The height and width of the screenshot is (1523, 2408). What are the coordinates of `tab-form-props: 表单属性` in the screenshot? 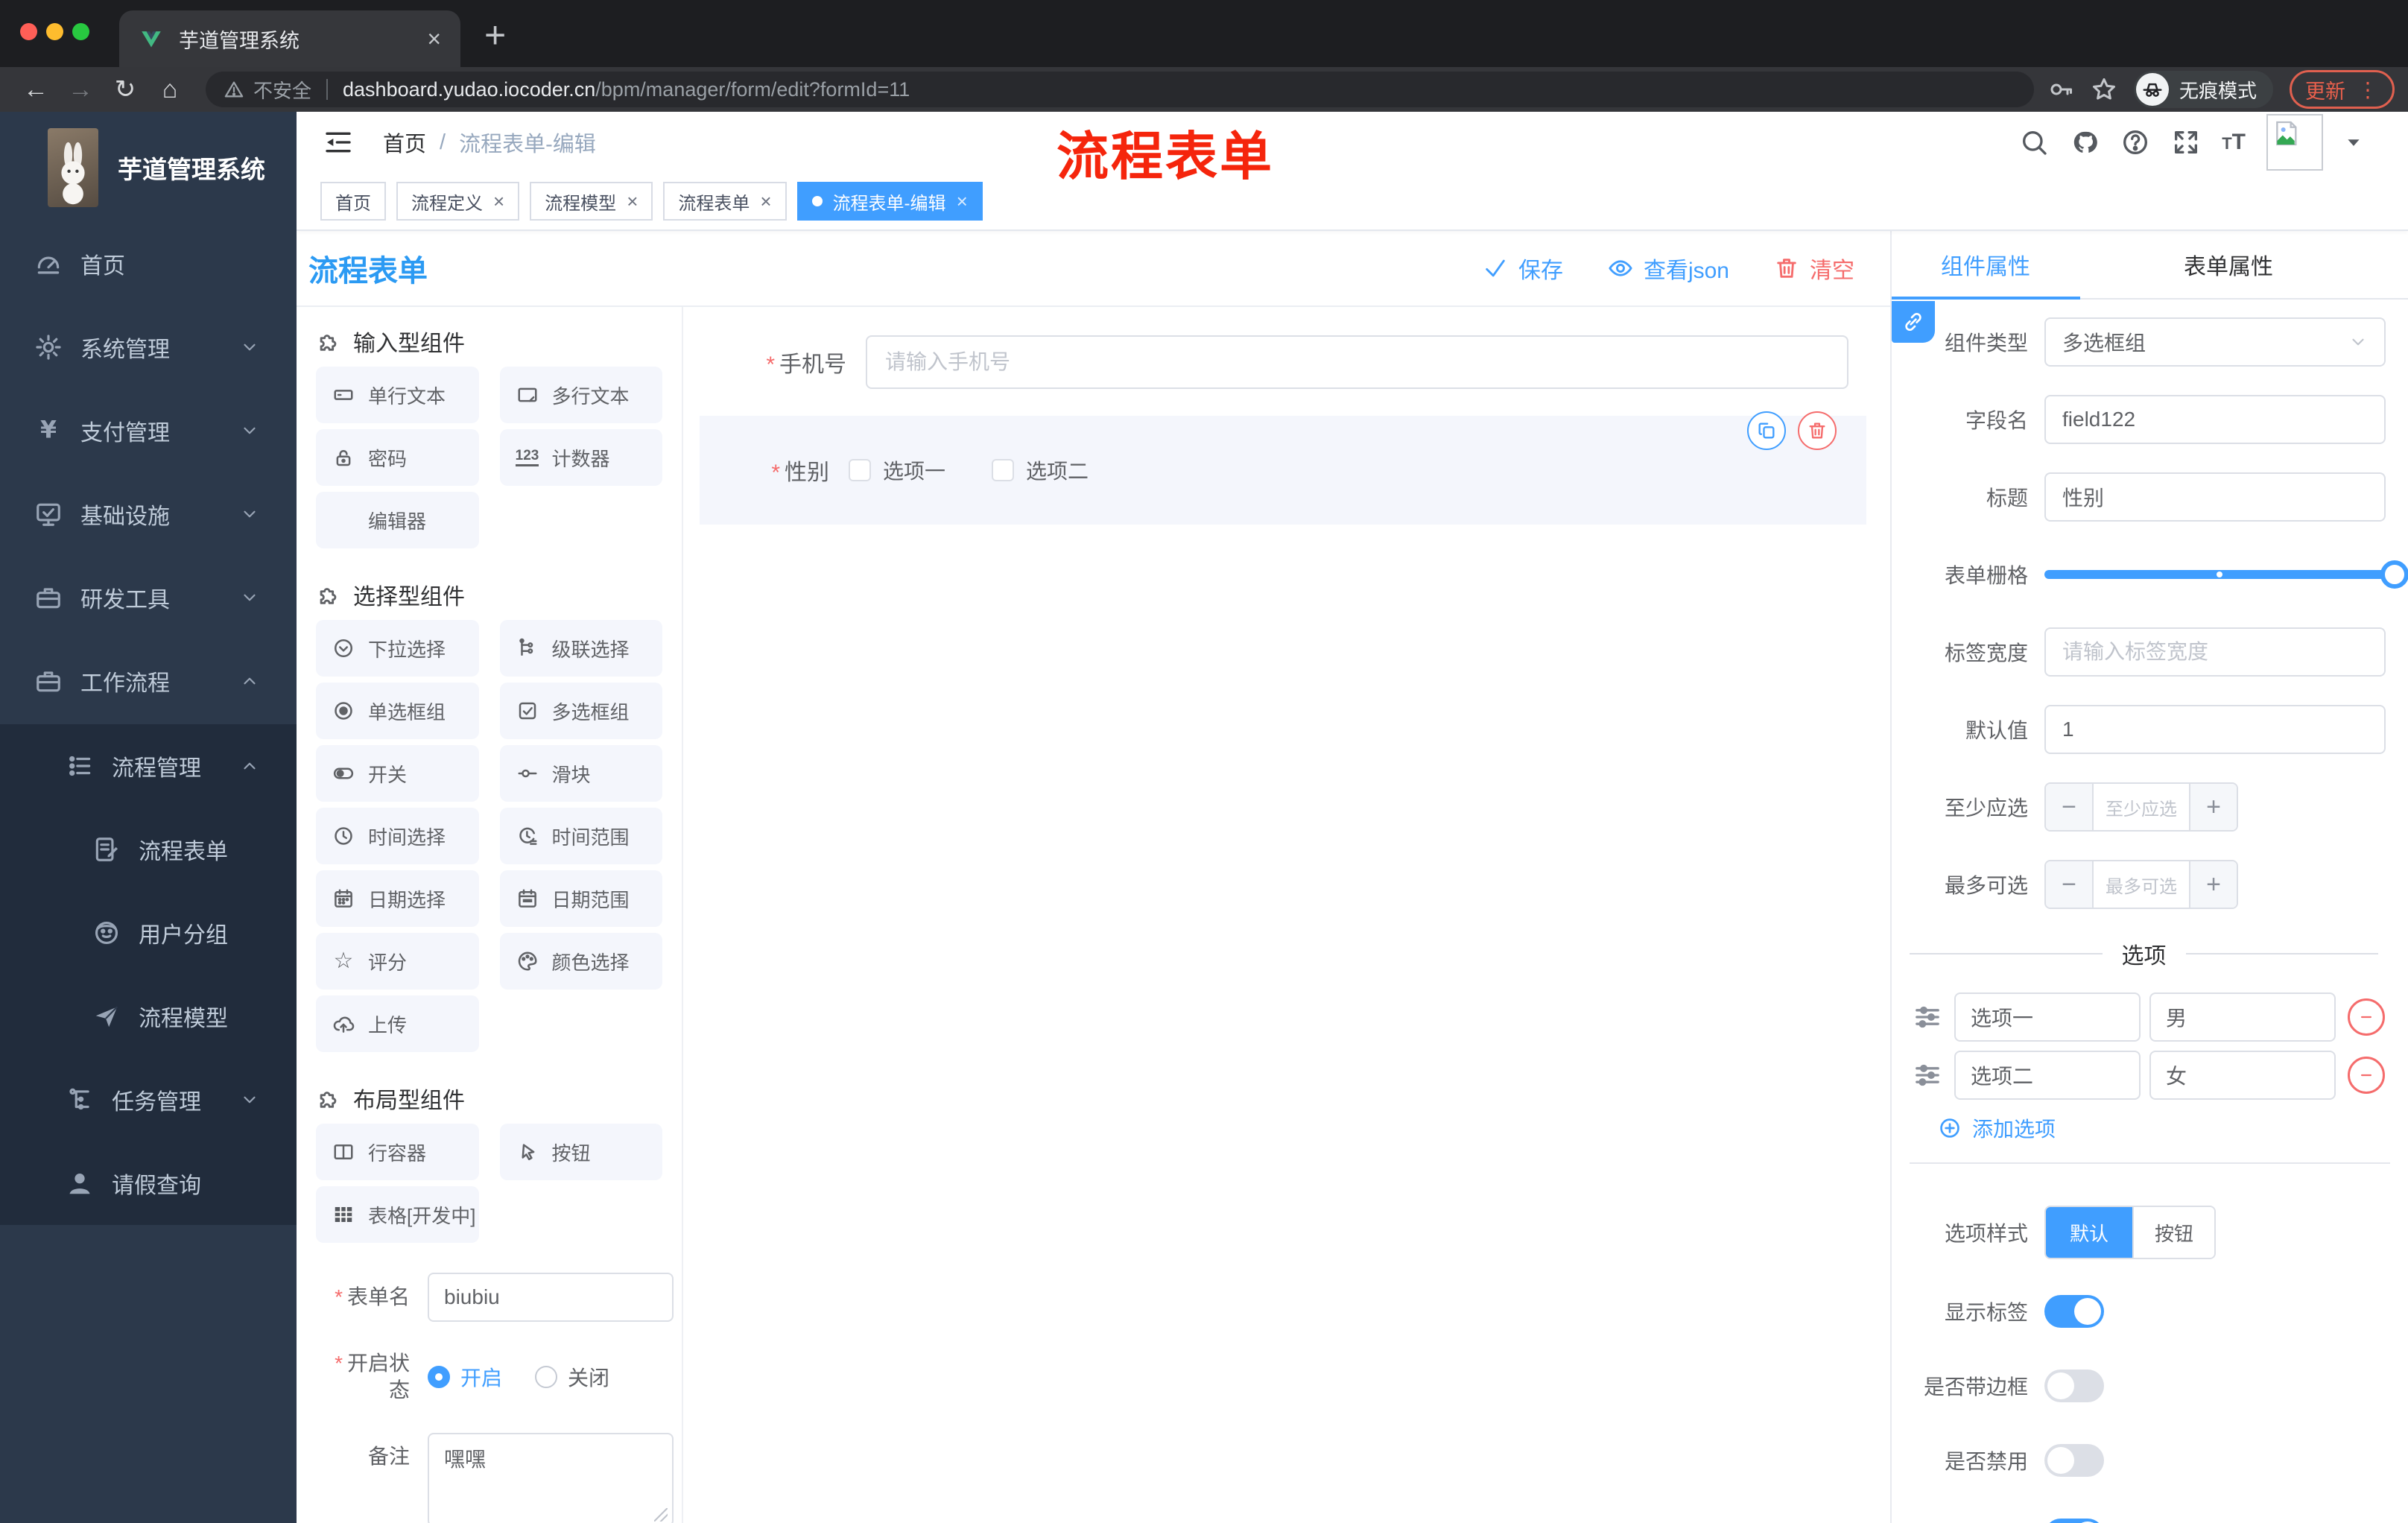 It's located at (2228, 265).